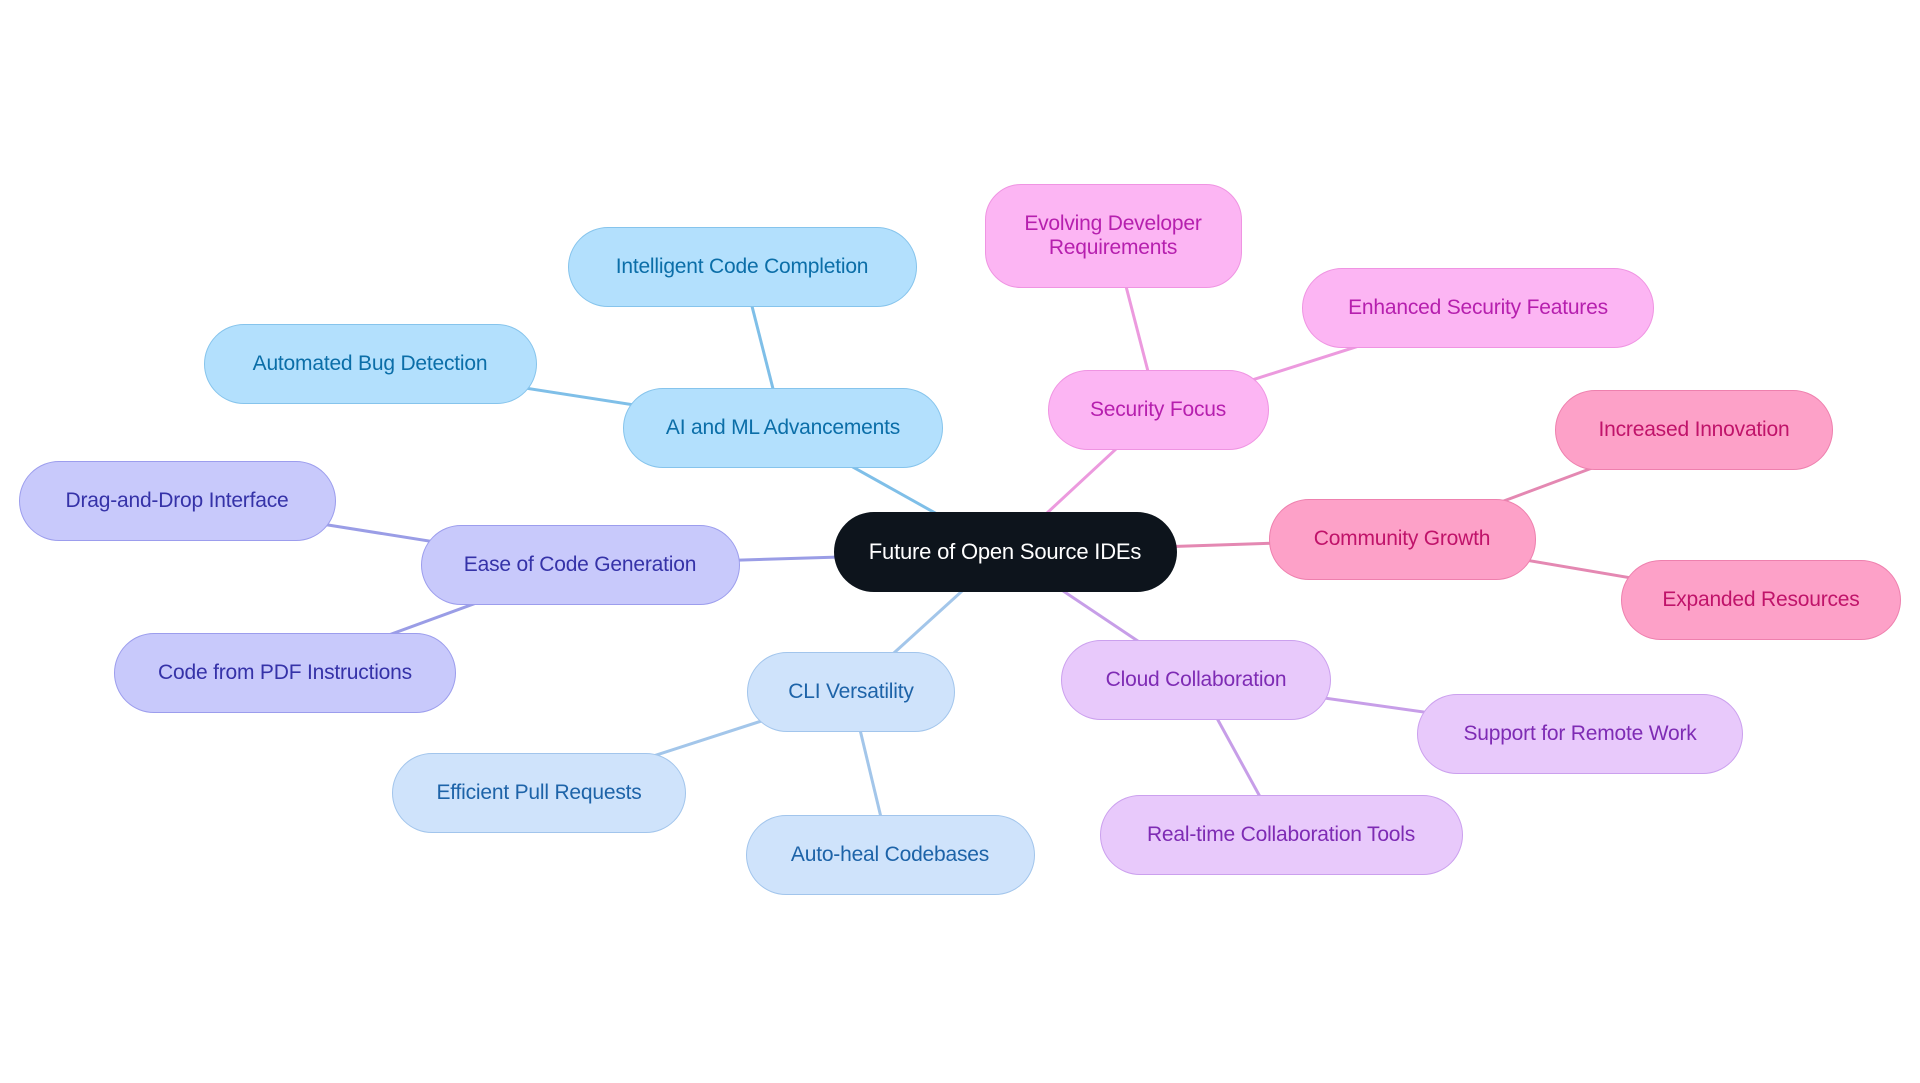 This screenshot has width=1920, height=1083. I want to click on node-label: Real-time Collaboration Tools, so click(1281, 834).